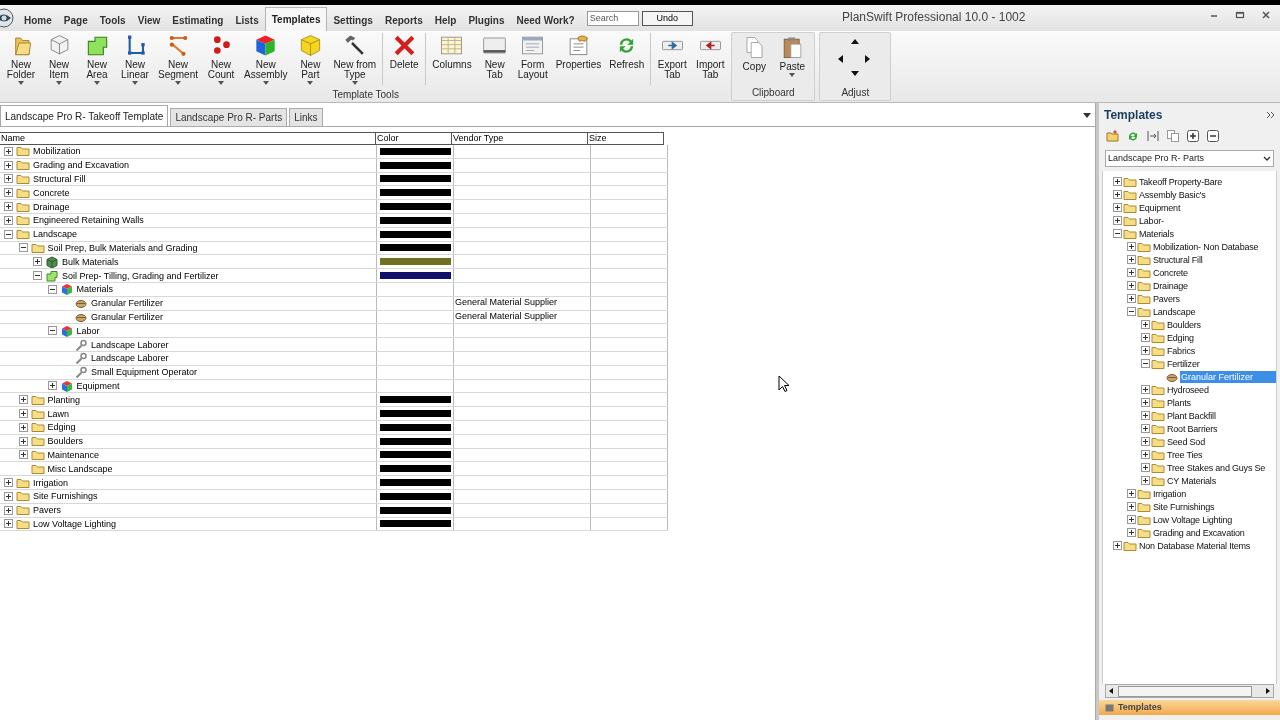  I want to click on search-field: Search, so click(612, 18).